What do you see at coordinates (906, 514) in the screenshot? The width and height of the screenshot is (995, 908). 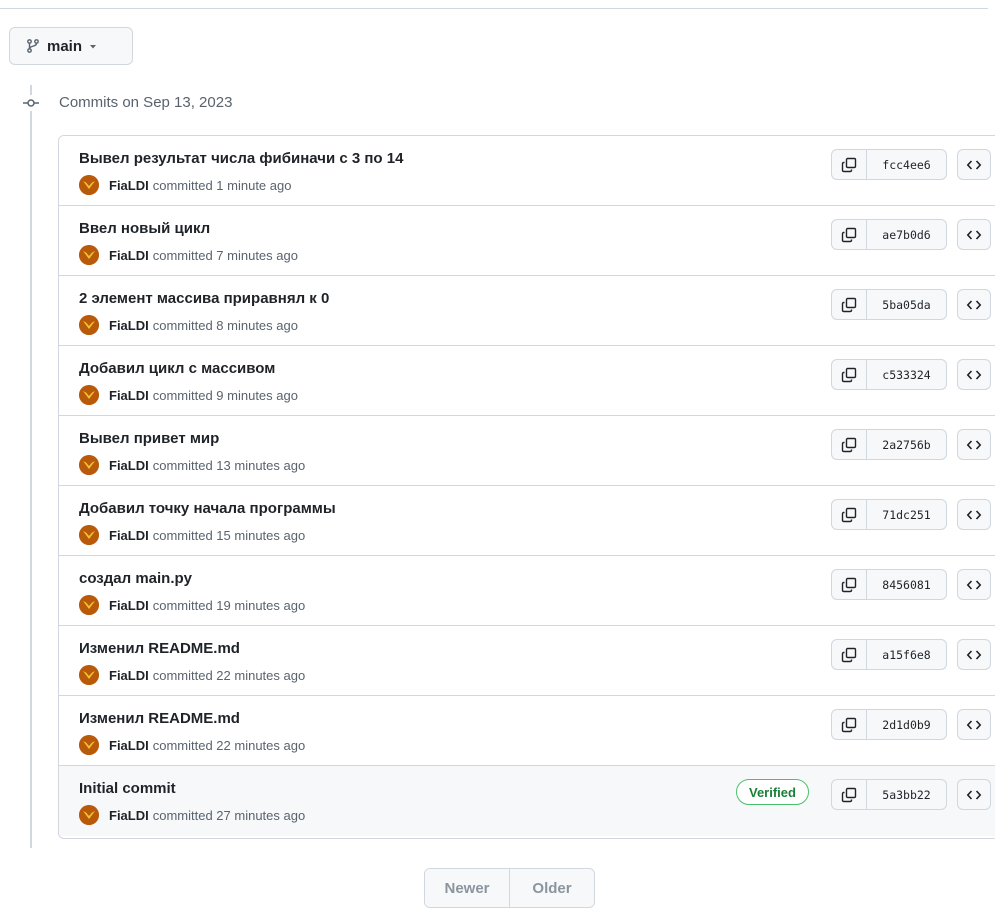 I see `commit-sha-link: 71dc251` at bounding box center [906, 514].